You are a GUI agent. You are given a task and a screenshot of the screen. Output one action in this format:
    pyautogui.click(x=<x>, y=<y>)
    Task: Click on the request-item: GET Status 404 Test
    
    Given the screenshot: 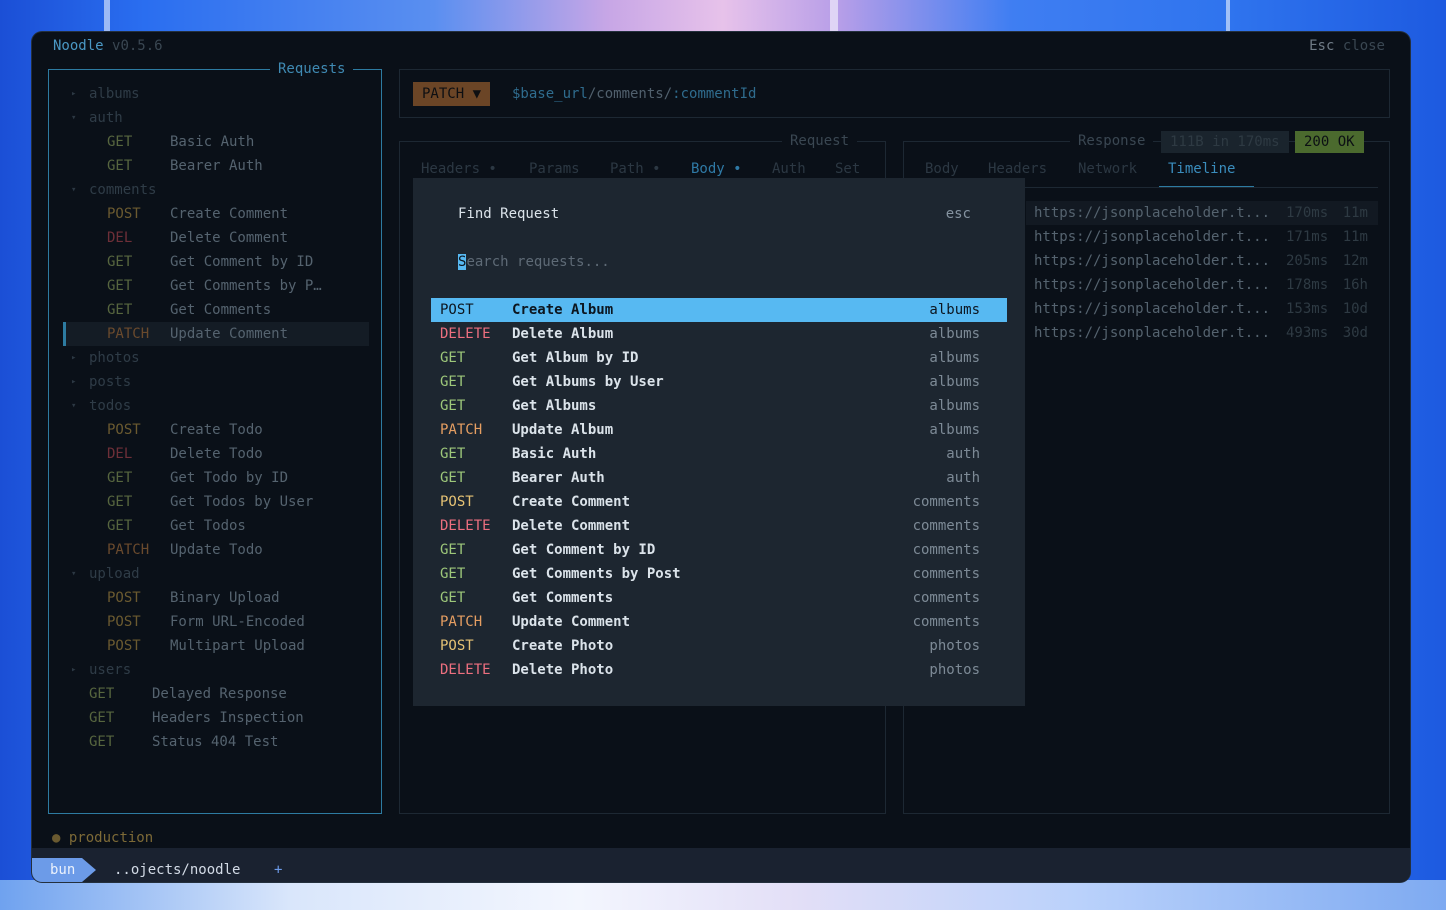 What is the action you would take?
    pyautogui.click(x=209, y=742)
    